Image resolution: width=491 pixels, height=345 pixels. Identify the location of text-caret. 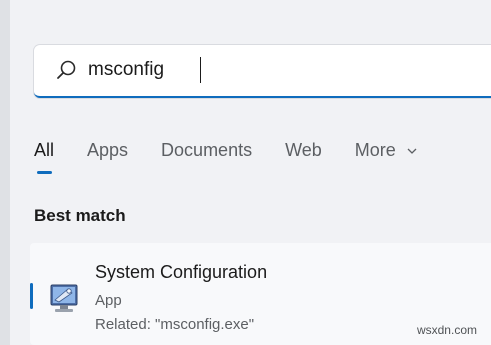
(200, 70).